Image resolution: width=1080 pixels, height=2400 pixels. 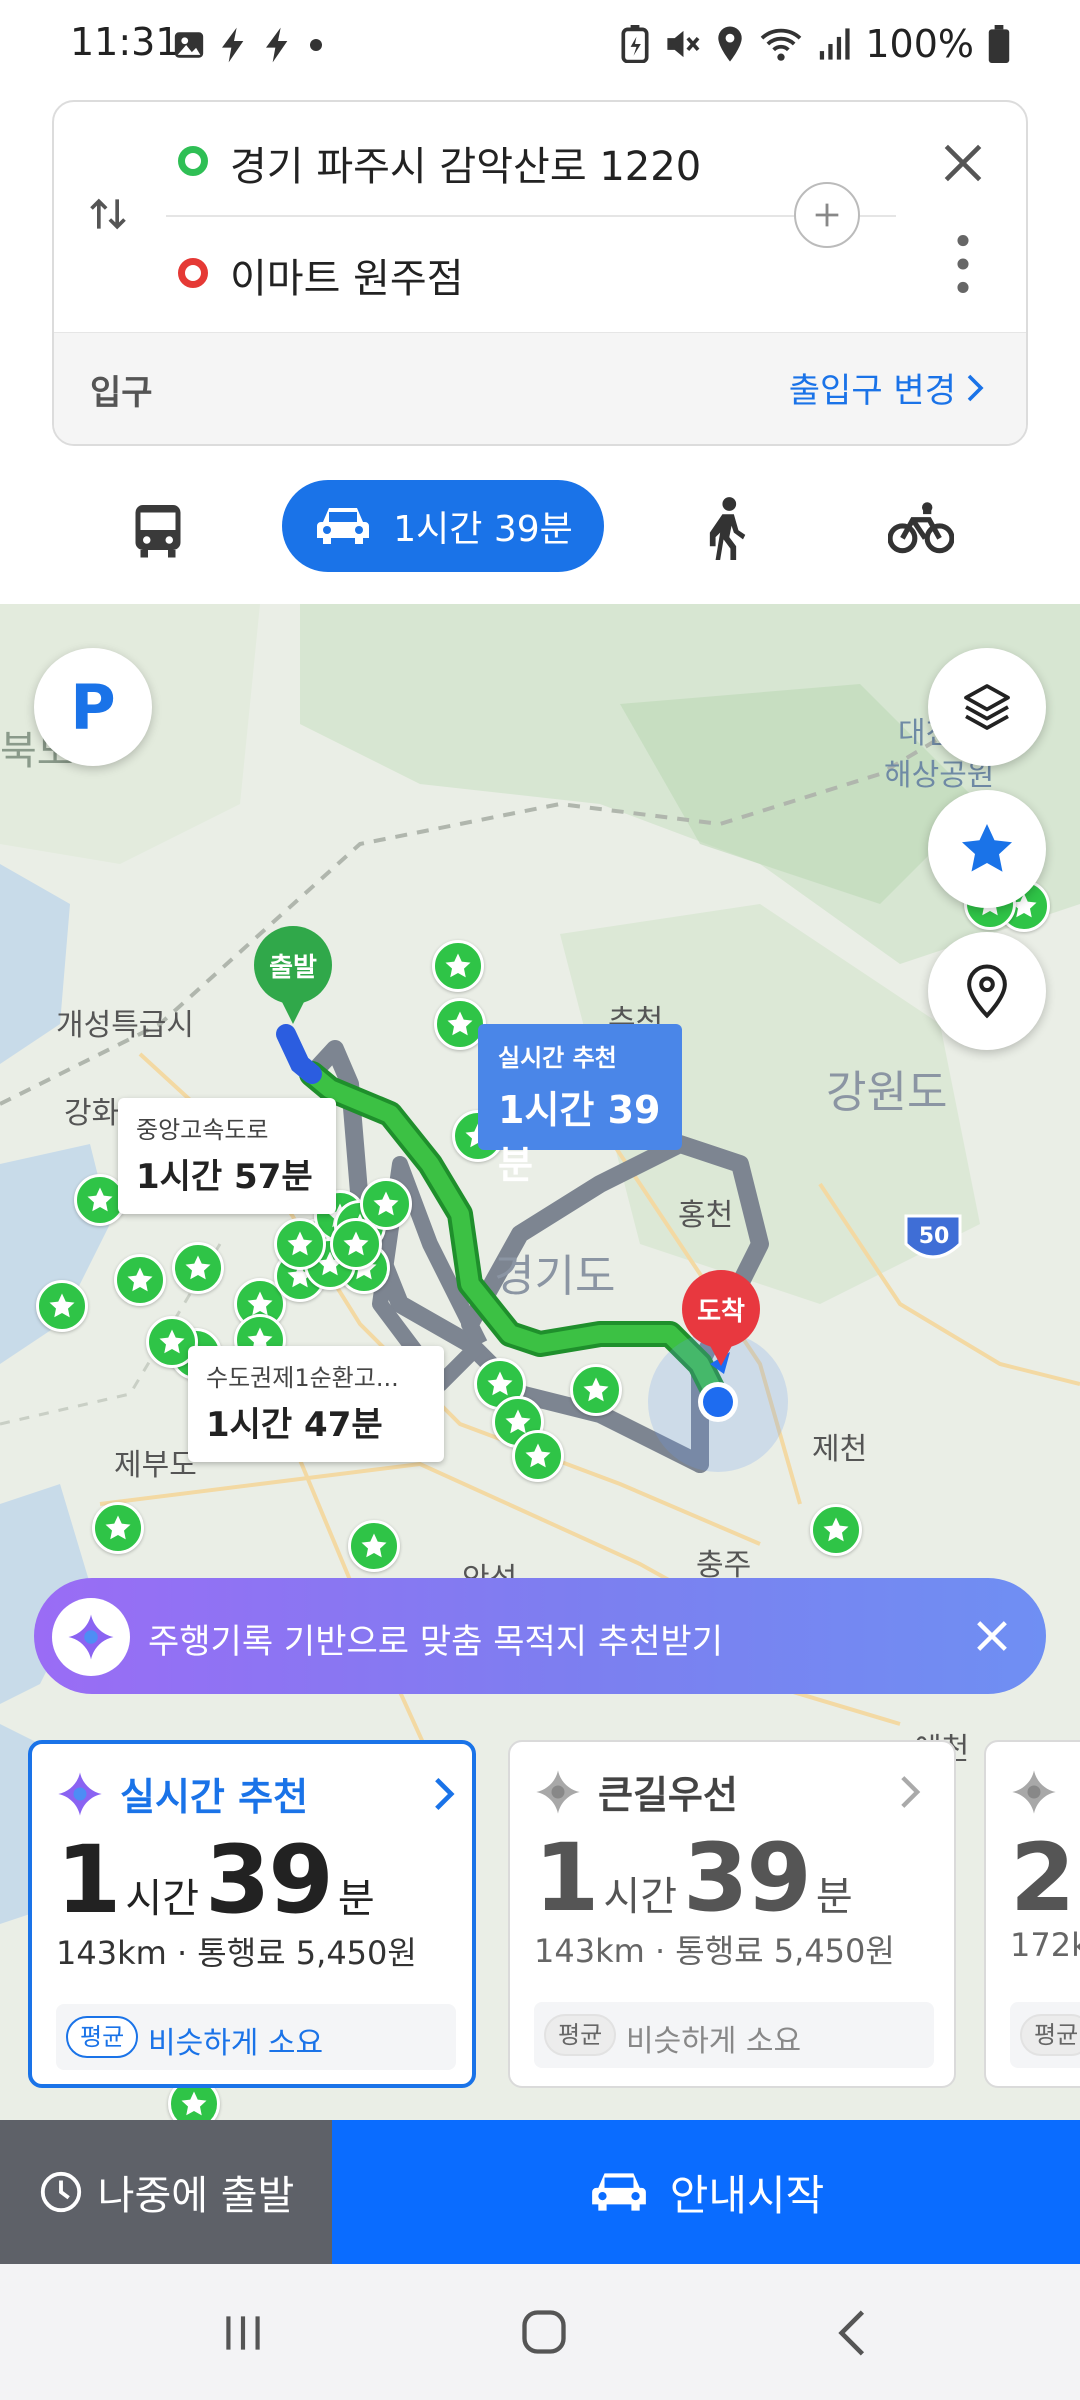 I want to click on star-icon, so click(x=987, y=848).